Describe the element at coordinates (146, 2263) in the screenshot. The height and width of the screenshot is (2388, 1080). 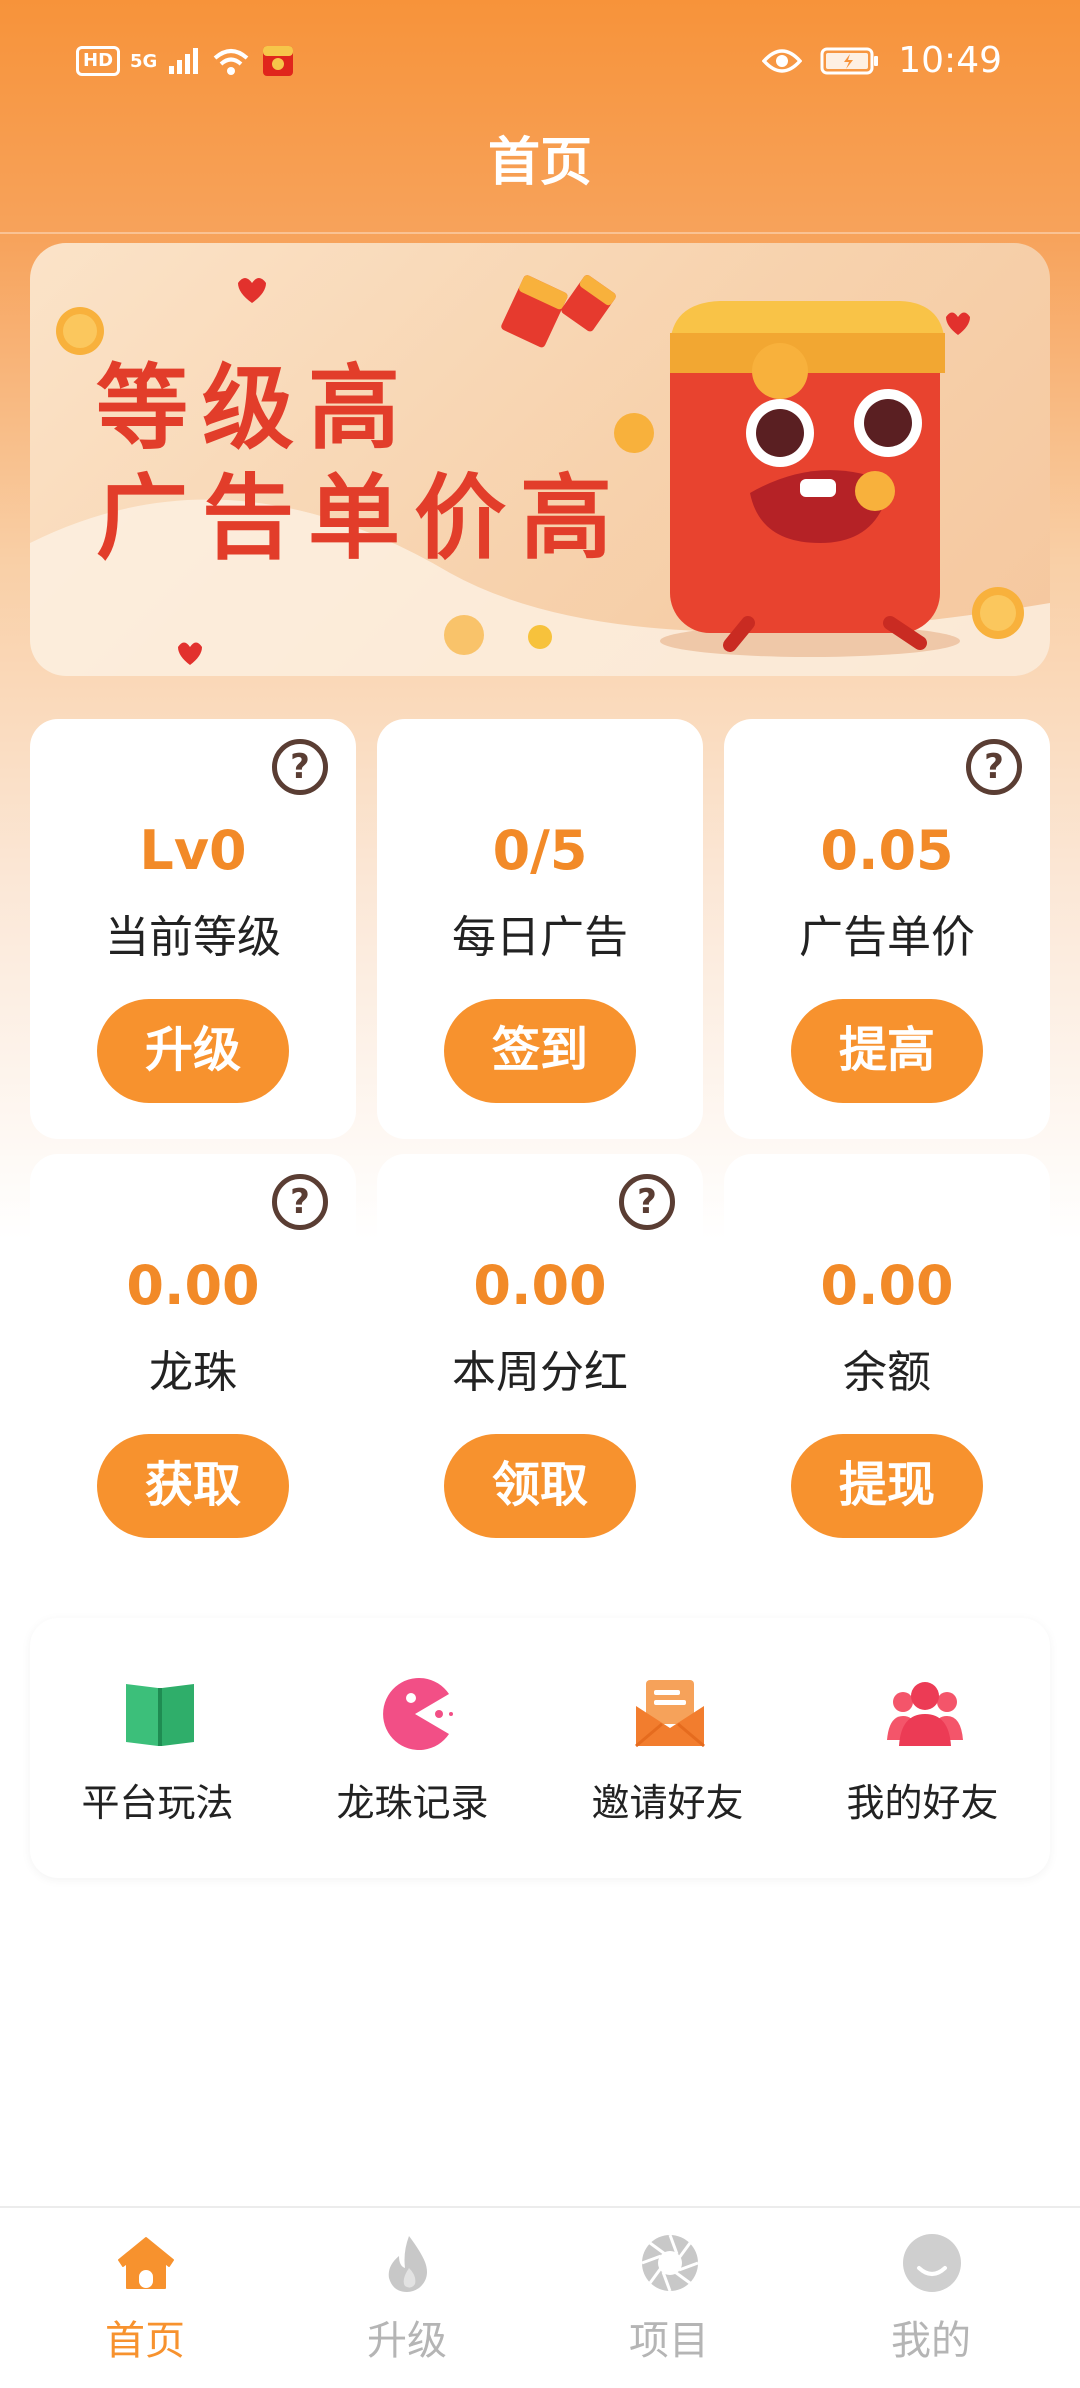
I see `home-icon` at that location.